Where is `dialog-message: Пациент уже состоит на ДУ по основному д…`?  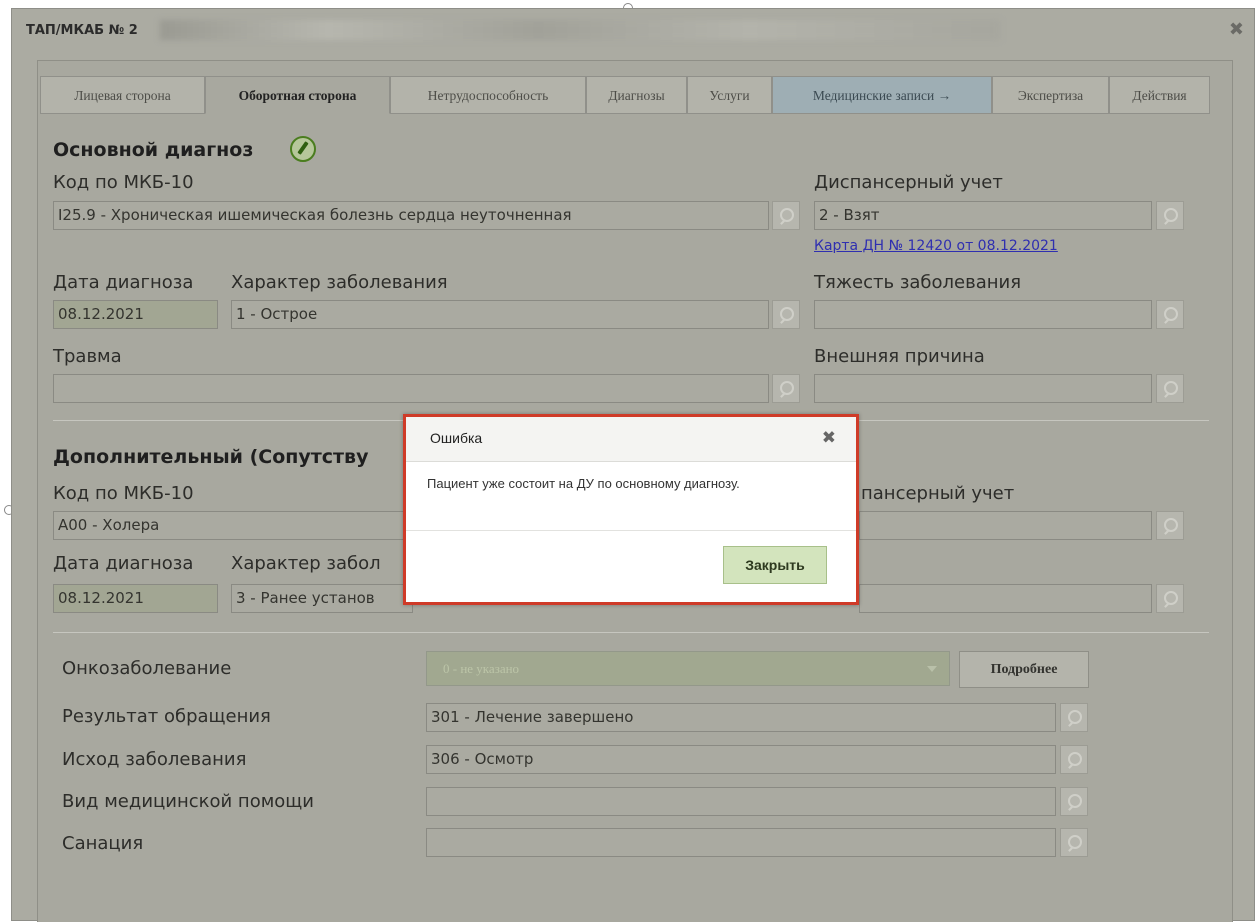
dialog-message: Пациент уже состоит на ДУ по основному д… is located at coordinates (583, 483).